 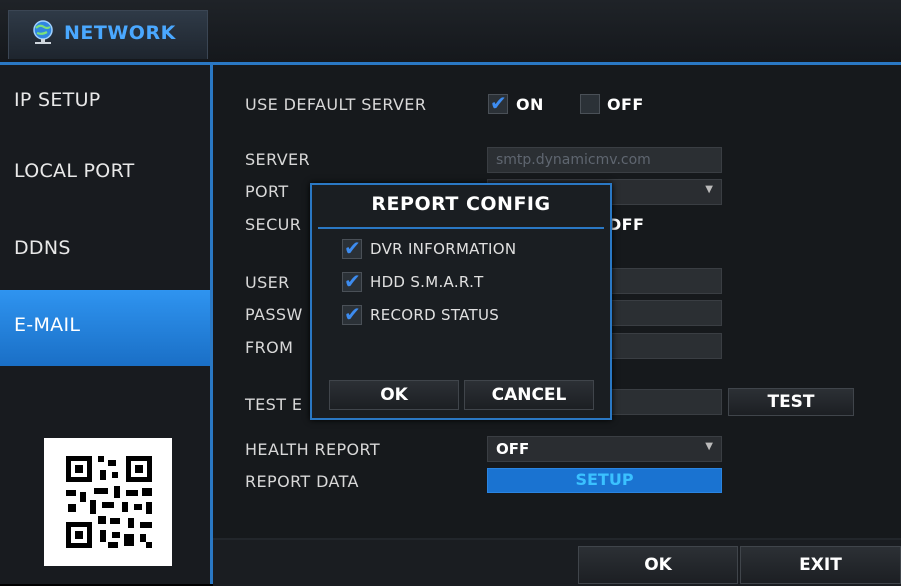 What do you see at coordinates (105, 251) in the screenshot?
I see `sidebar-item-ddns: DDNS` at bounding box center [105, 251].